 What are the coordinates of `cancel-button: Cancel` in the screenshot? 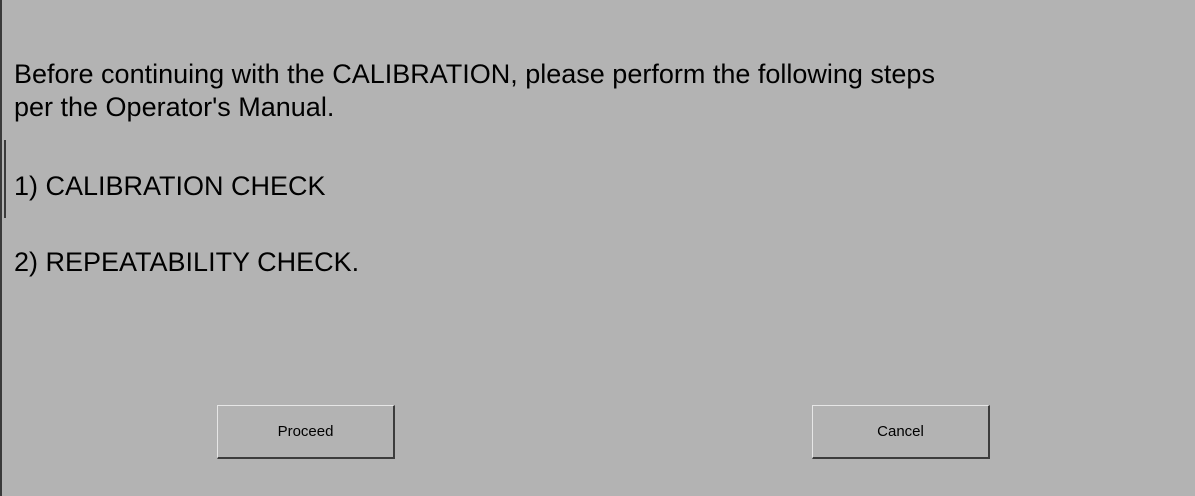 It's located at (901, 432).